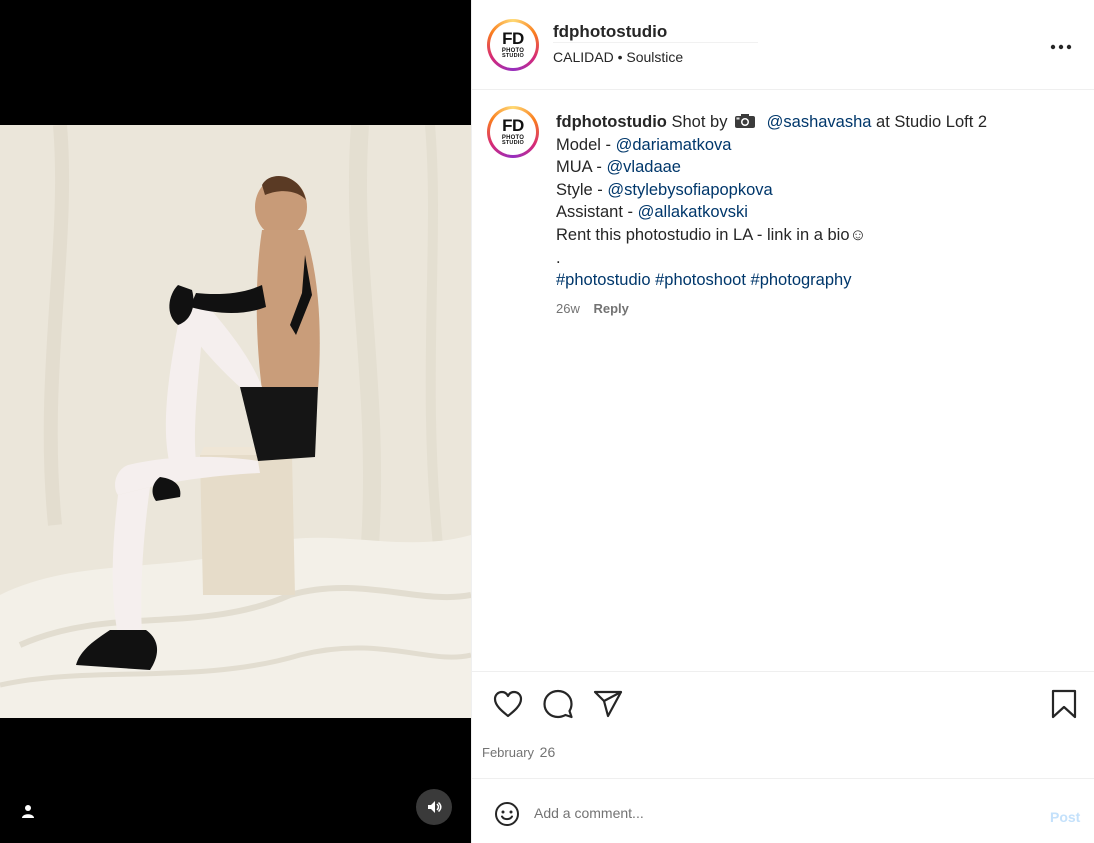  Describe the element at coordinates (595, 212) in the screenshot. I see `assistant-label: Assistant -` at that location.